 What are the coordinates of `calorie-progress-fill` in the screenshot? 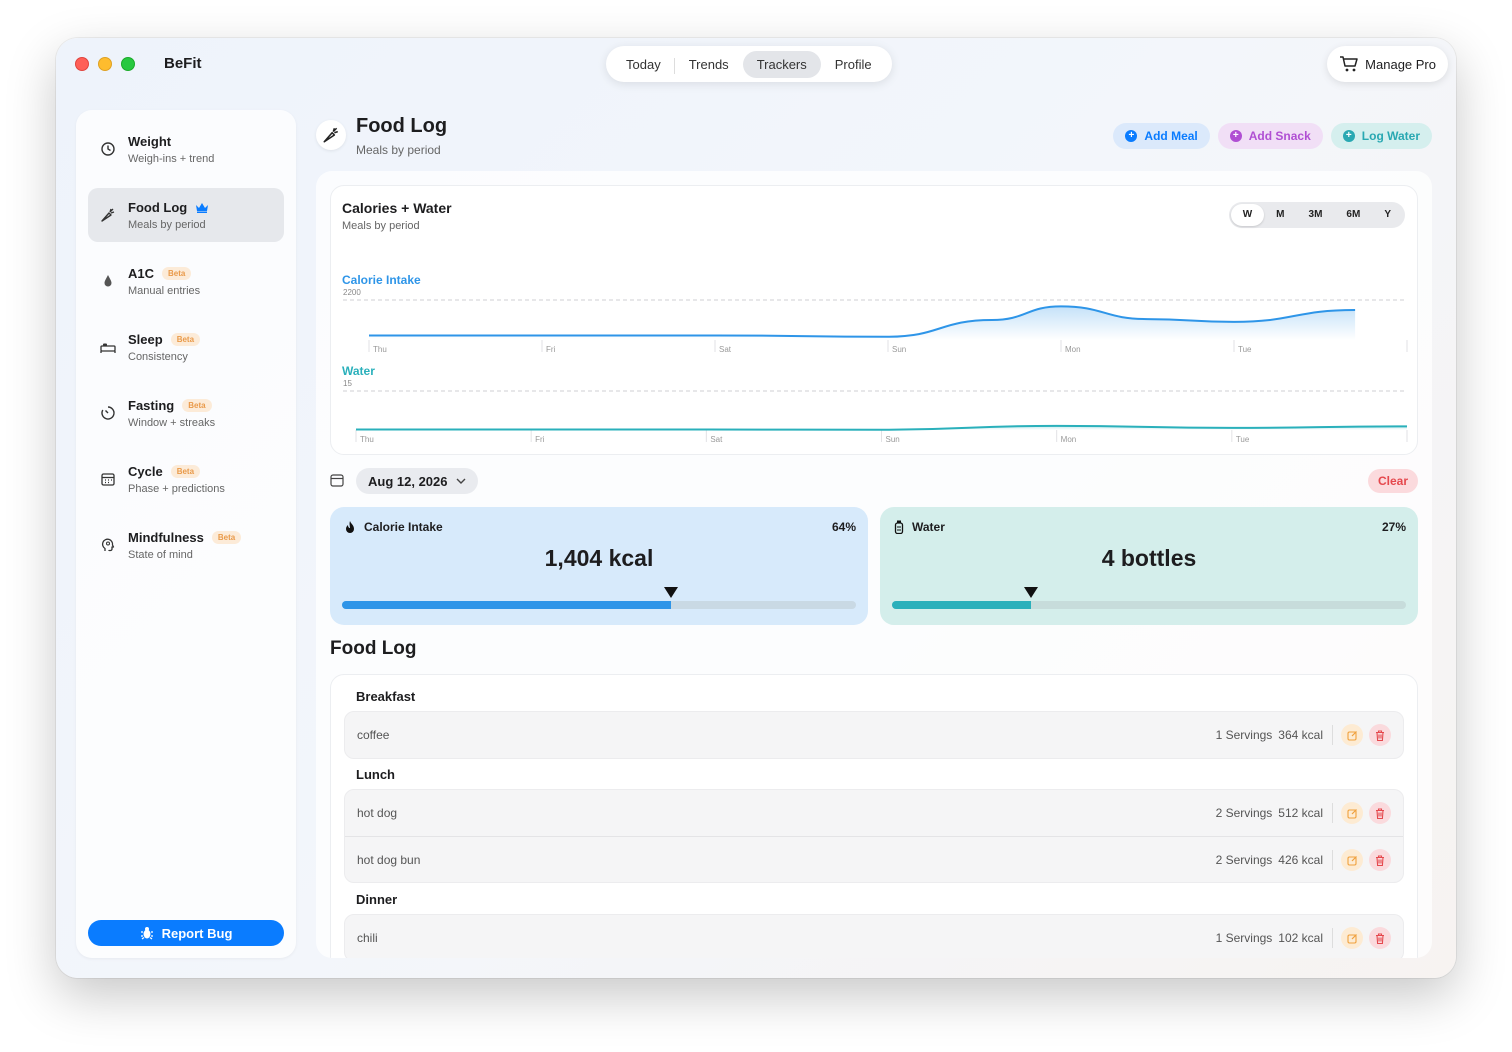 It's located at (506, 605).